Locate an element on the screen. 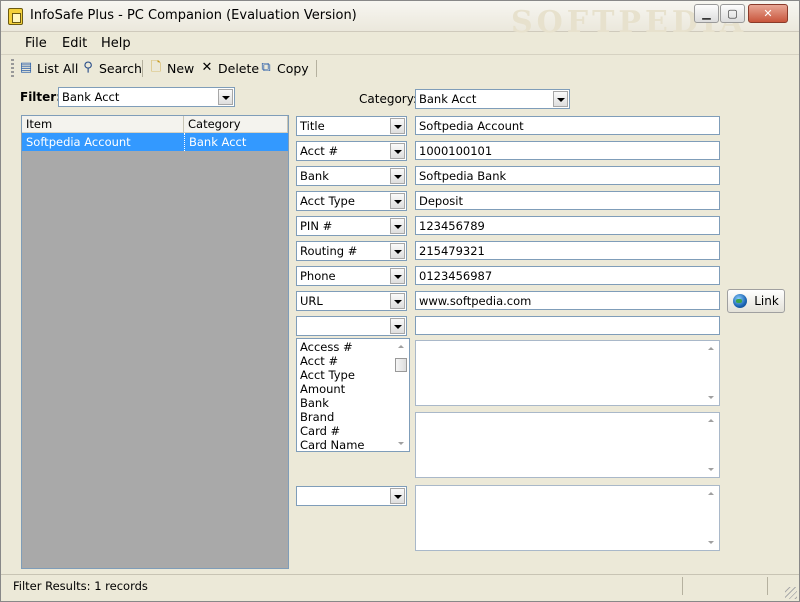 This screenshot has width=800, height=602. field-value-acct: 1000100101 is located at coordinates (567, 150).